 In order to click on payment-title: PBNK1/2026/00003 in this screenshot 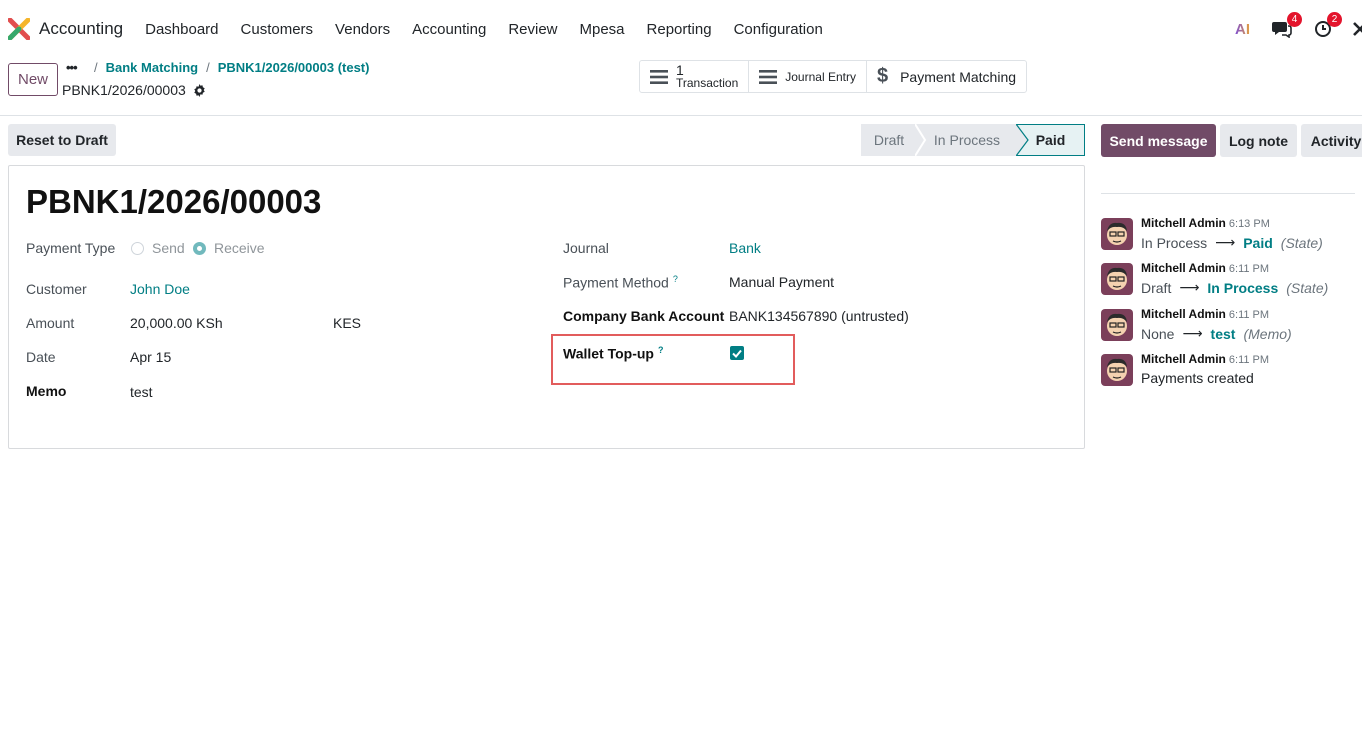, I will do `click(174, 201)`.